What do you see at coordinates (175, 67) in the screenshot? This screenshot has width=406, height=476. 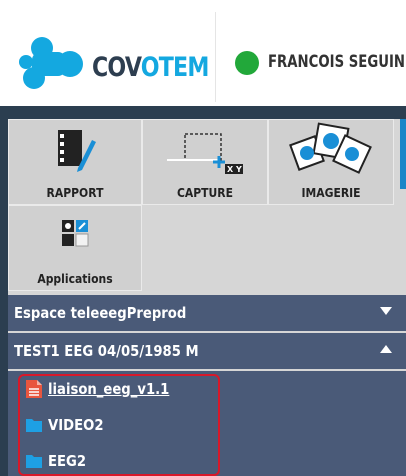 I see `logo-text-b: OTEM` at bounding box center [175, 67].